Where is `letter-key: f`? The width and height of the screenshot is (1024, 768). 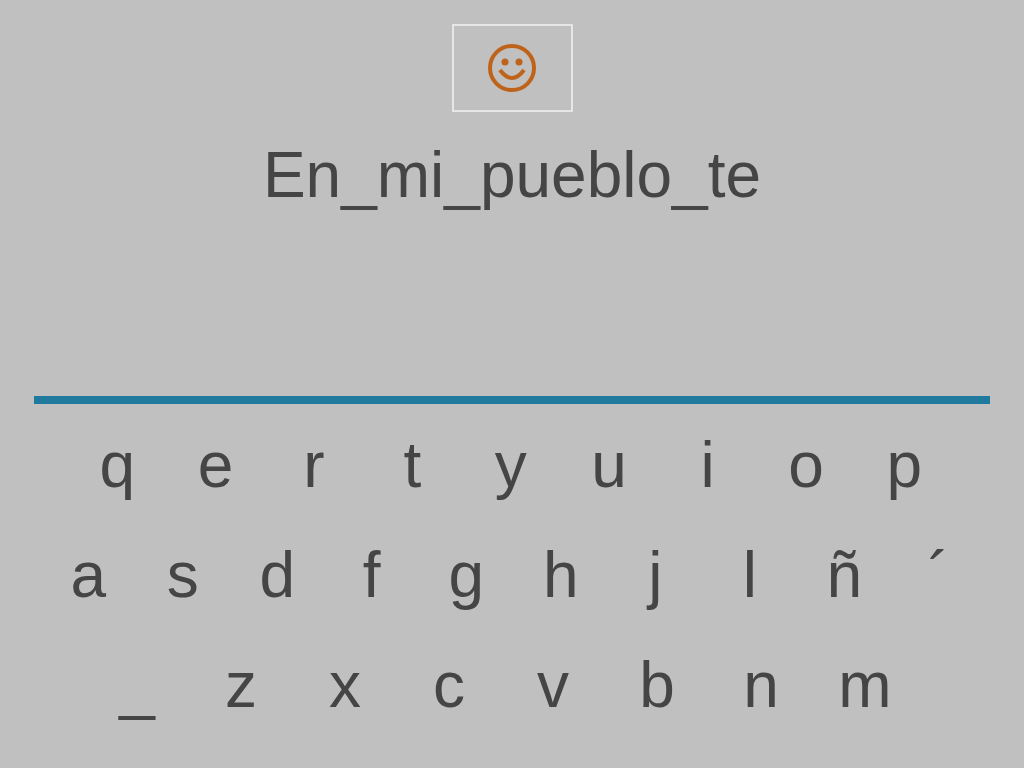
letter-key: f is located at coordinates (371, 575).